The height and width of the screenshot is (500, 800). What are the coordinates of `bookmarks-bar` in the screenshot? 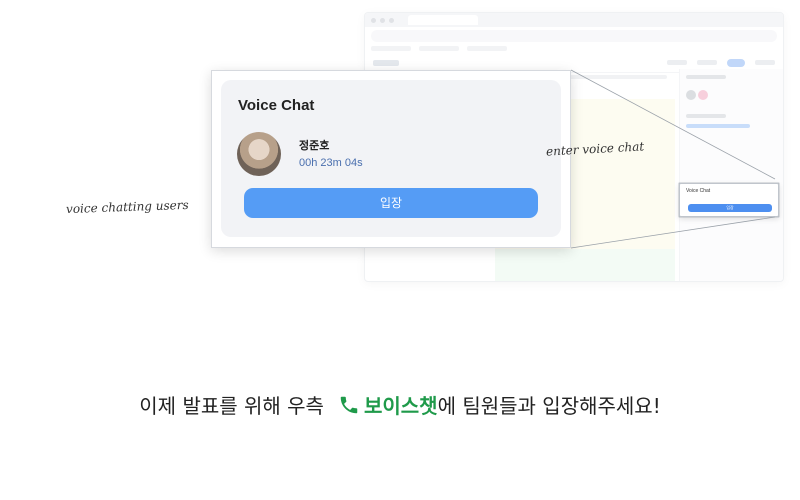 It's located at (574, 49).